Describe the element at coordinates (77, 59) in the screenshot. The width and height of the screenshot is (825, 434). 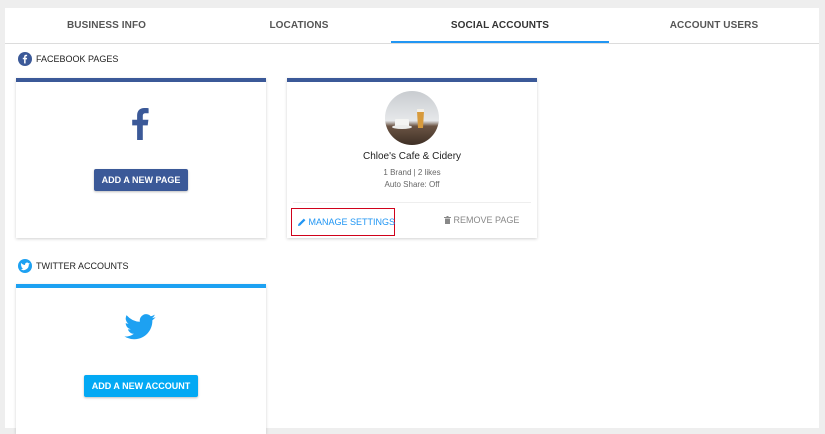
I see `facebook-section-label: FACEBOOK PAGES` at that location.